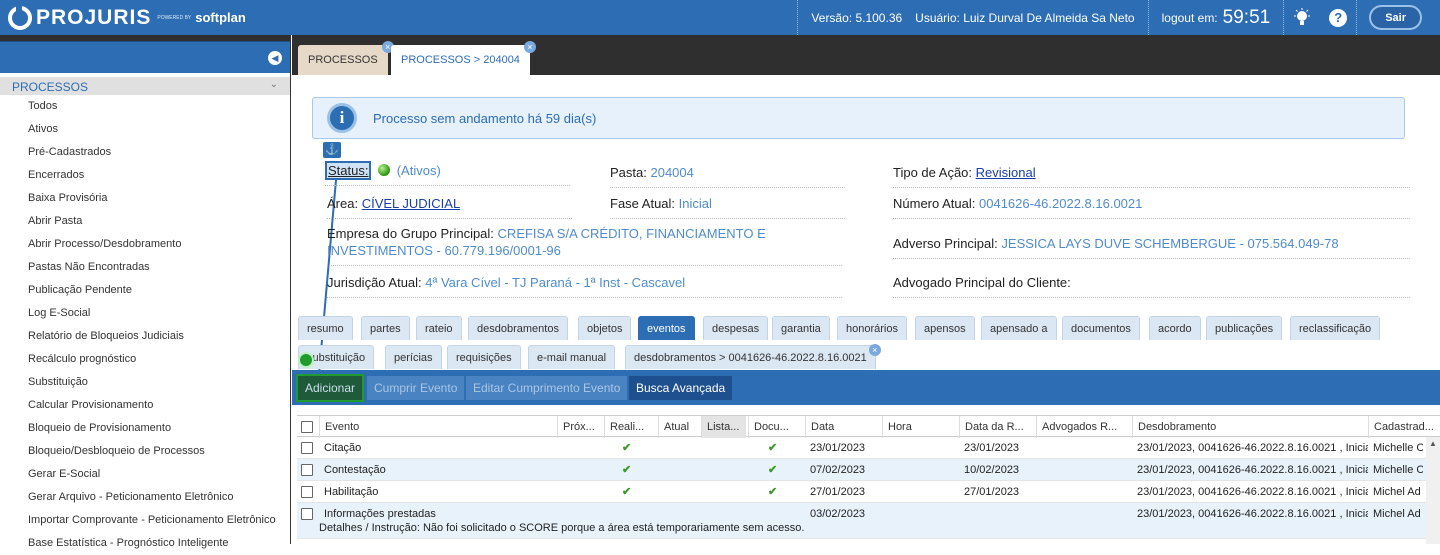 The width and height of the screenshot is (1440, 555). Describe the element at coordinates (872, 328) in the screenshot. I see `tab-honorarios: honorários` at that location.